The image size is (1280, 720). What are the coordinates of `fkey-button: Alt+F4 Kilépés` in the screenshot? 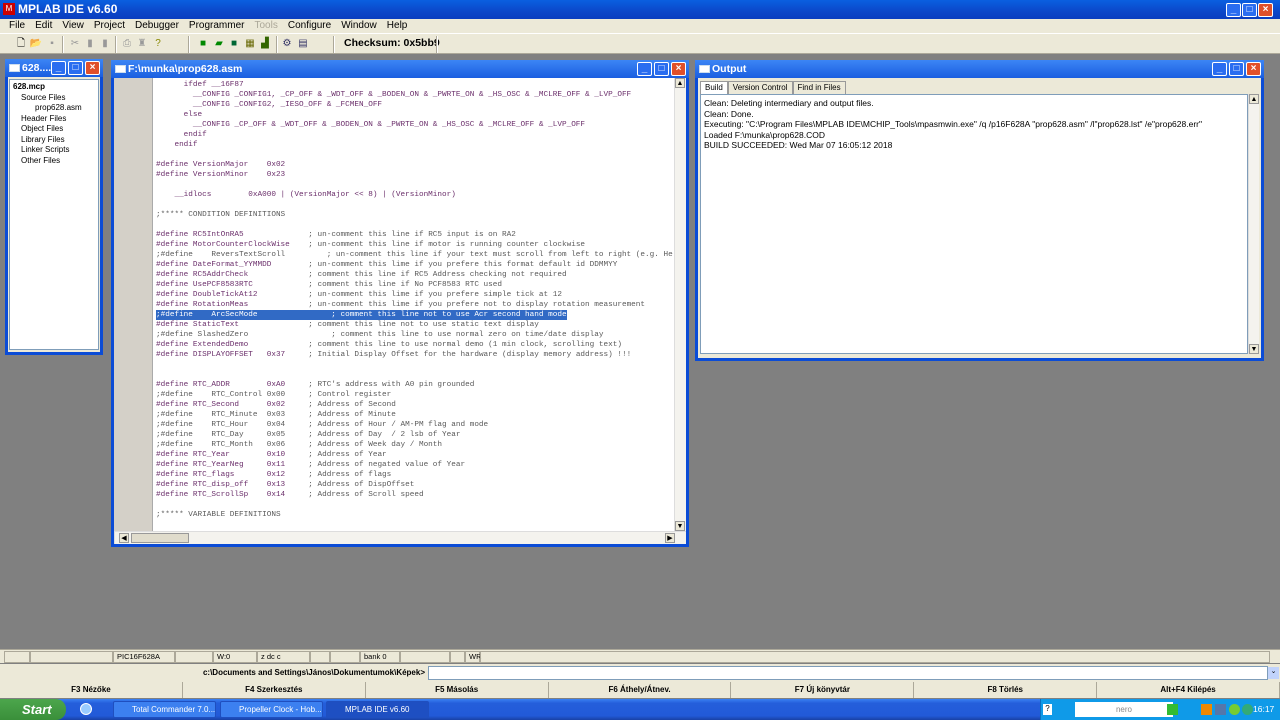 It's located at (1188, 690).